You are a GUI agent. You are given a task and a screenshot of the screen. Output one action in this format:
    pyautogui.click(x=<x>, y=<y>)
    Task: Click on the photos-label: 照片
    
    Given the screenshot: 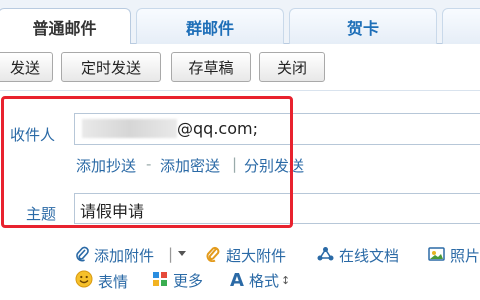 What is the action you would take?
    pyautogui.click(x=465, y=256)
    